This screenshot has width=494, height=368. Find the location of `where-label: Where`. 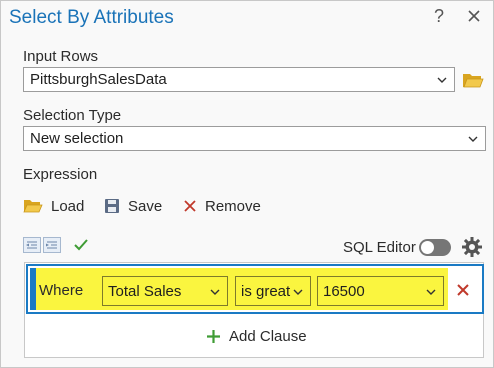

where-label: Where is located at coordinates (61, 290).